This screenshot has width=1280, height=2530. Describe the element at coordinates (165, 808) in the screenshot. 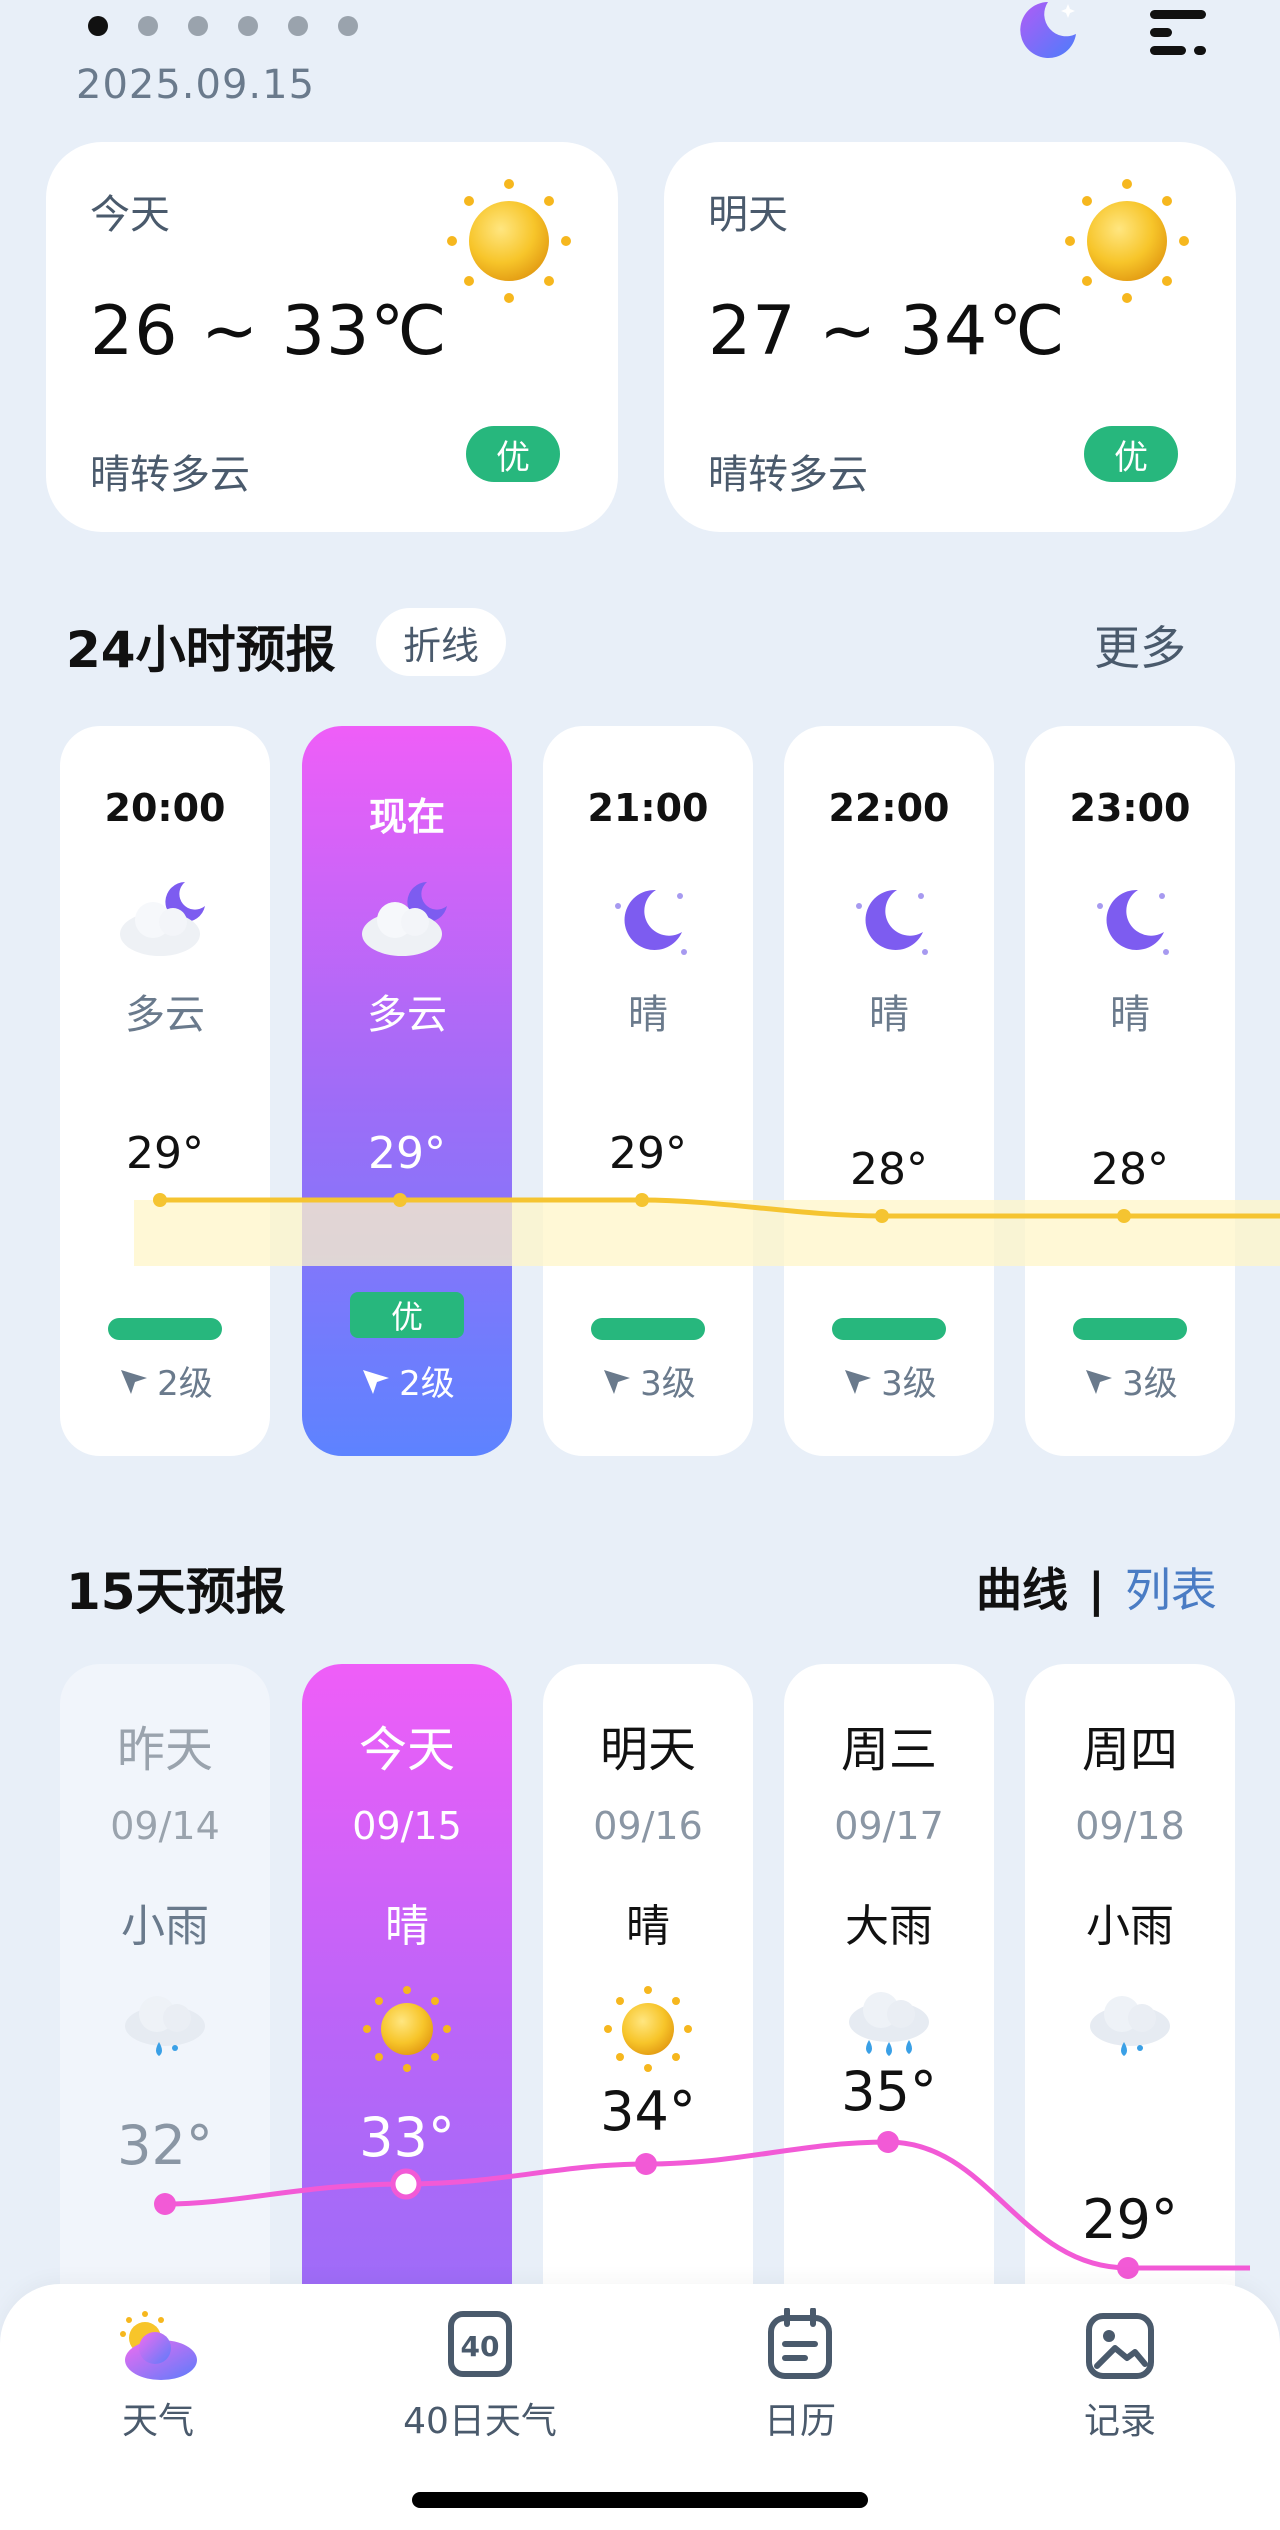

I see `hour-time: 20:00` at that location.